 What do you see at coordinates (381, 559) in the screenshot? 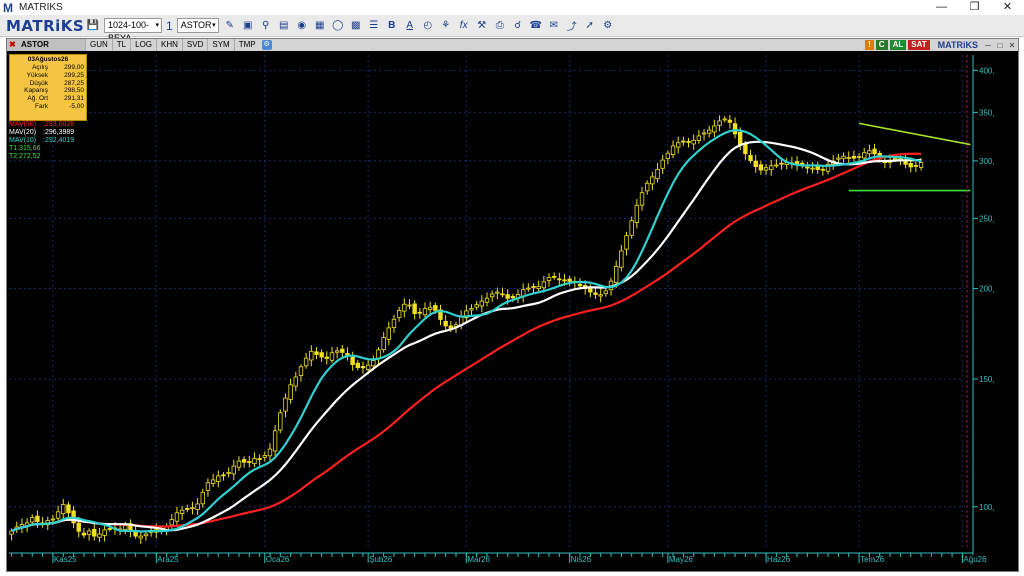
I see `x-tick-label: Şub26` at bounding box center [381, 559].